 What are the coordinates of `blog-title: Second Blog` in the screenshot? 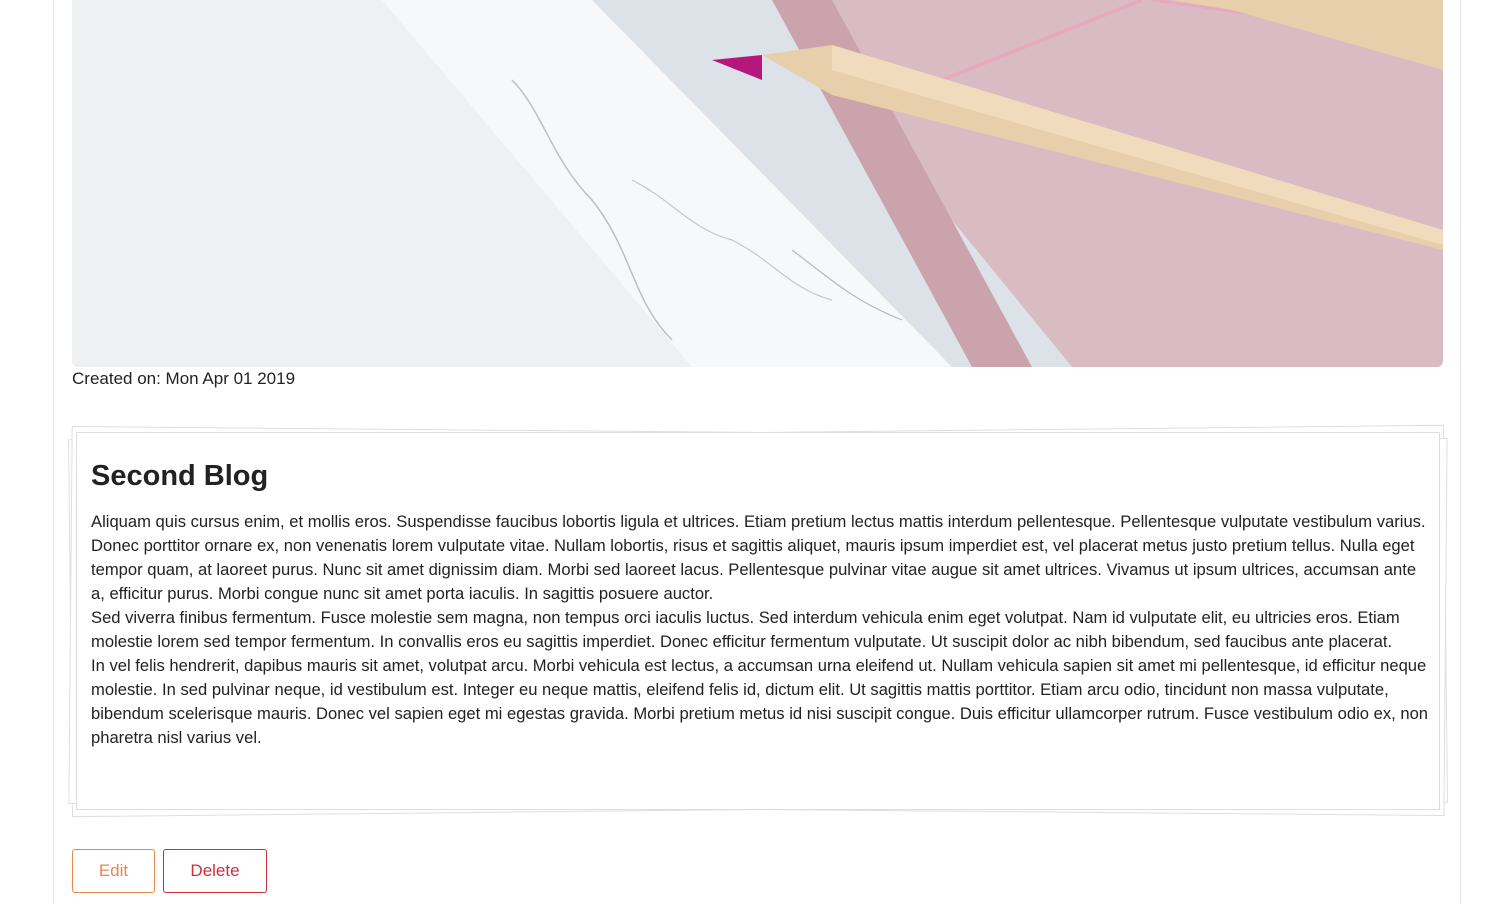 It's located at (180, 476).